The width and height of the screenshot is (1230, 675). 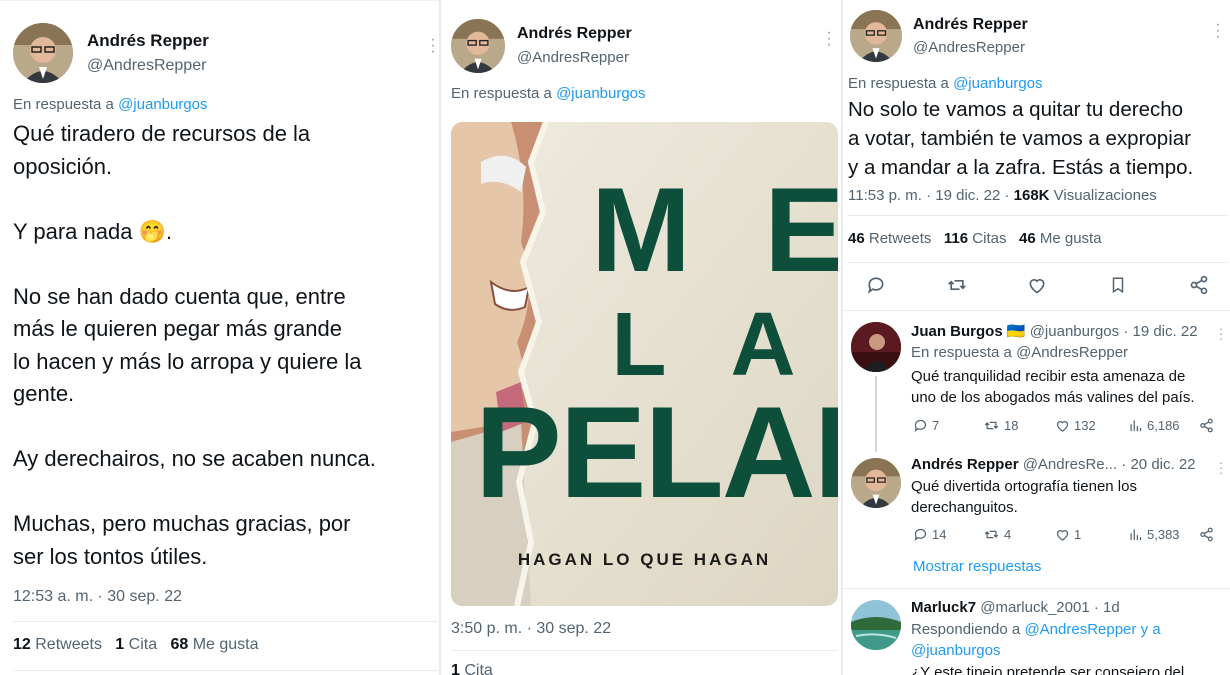 What do you see at coordinates (63, 166) in the screenshot?
I see `tweet-line: oposición.` at bounding box center [63, 166].